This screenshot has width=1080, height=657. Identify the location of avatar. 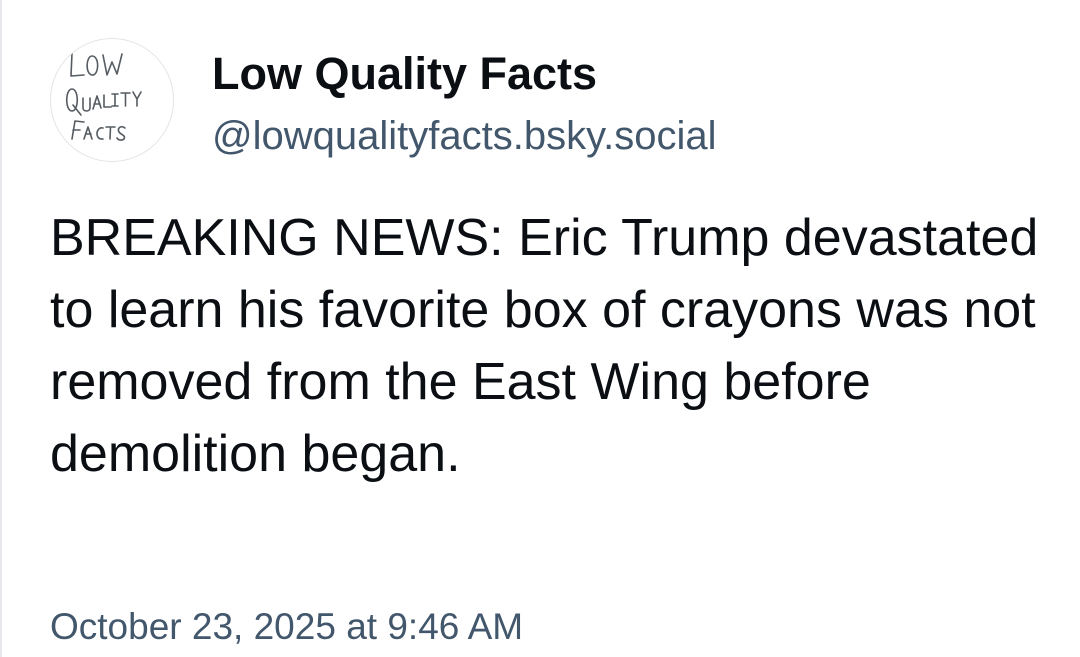
(112, 100).